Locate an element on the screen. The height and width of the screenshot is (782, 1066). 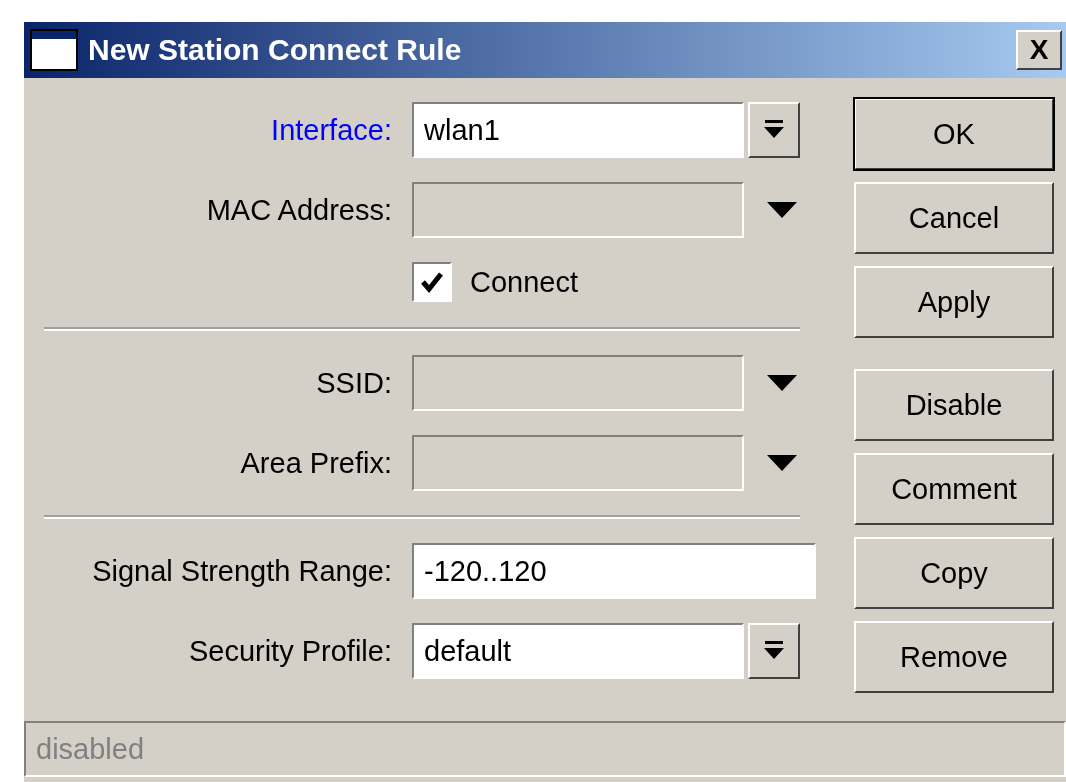
dialog-button: Copy is located at coordinates (954, 573).